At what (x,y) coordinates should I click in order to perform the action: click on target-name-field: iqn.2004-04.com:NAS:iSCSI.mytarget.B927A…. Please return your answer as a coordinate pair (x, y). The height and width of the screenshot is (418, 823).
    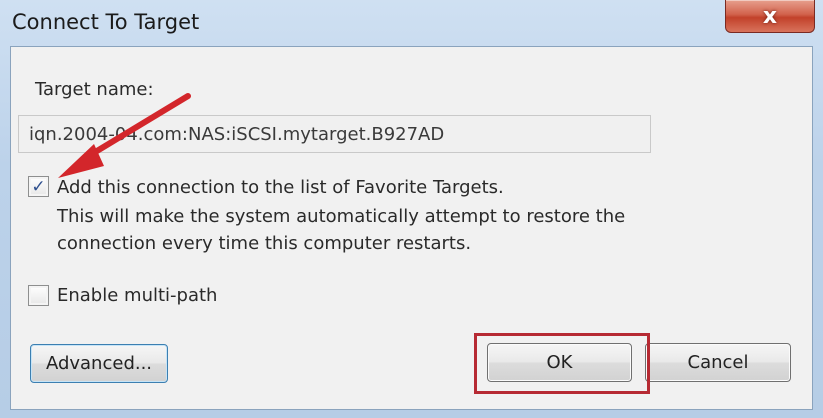
    Looking at the image, I should click on (334, 134).